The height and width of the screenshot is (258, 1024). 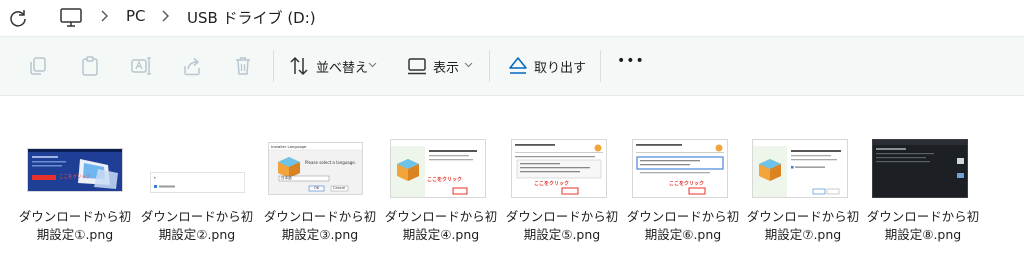 I want to click on eject-icon, so click(x=518, y=66).